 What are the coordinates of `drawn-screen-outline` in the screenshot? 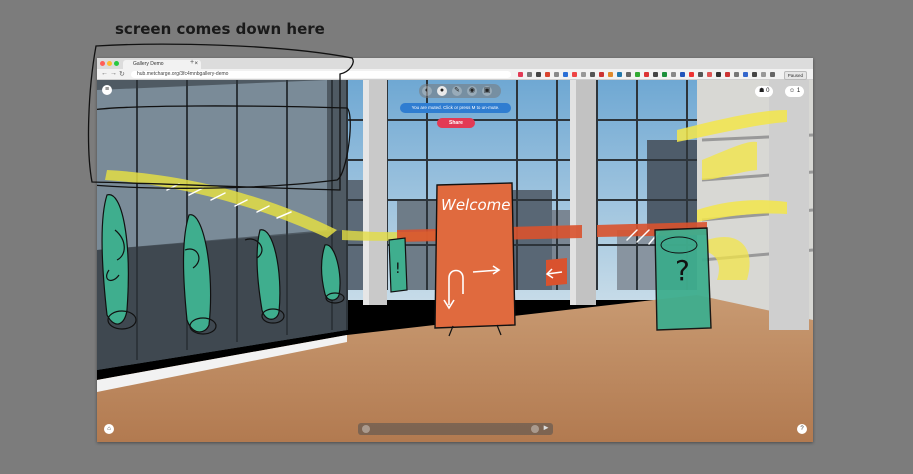 It's located at (220, 117).